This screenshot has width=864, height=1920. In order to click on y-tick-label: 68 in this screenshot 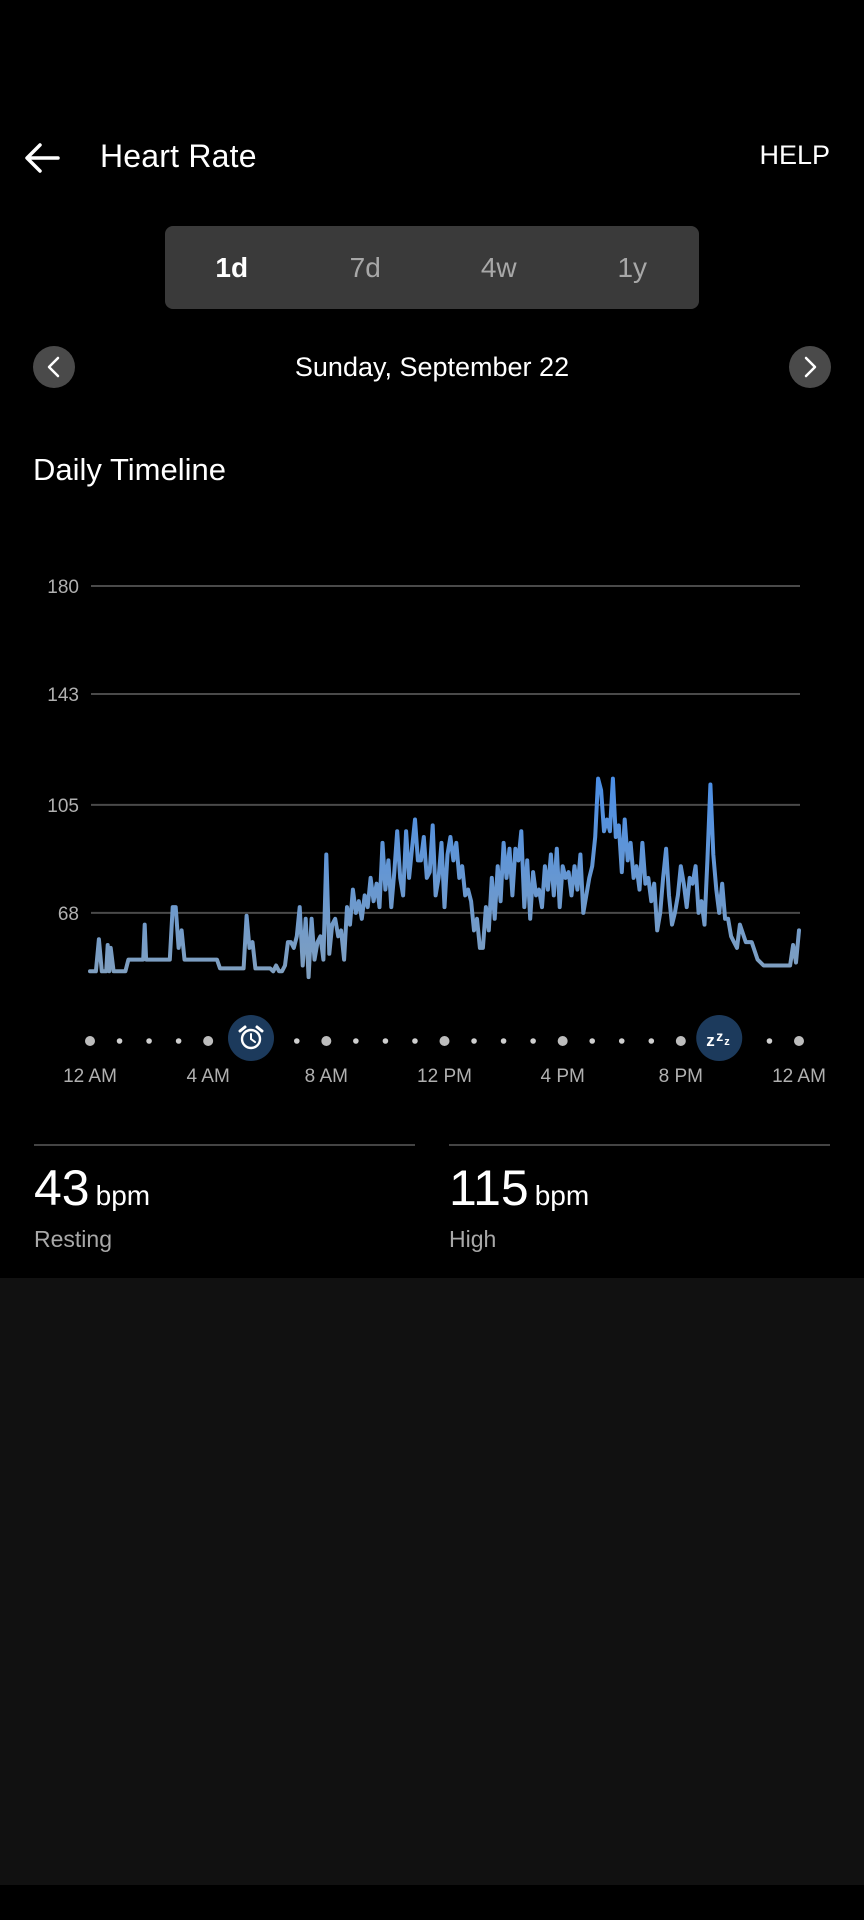, I will do `click(68, 914)`.